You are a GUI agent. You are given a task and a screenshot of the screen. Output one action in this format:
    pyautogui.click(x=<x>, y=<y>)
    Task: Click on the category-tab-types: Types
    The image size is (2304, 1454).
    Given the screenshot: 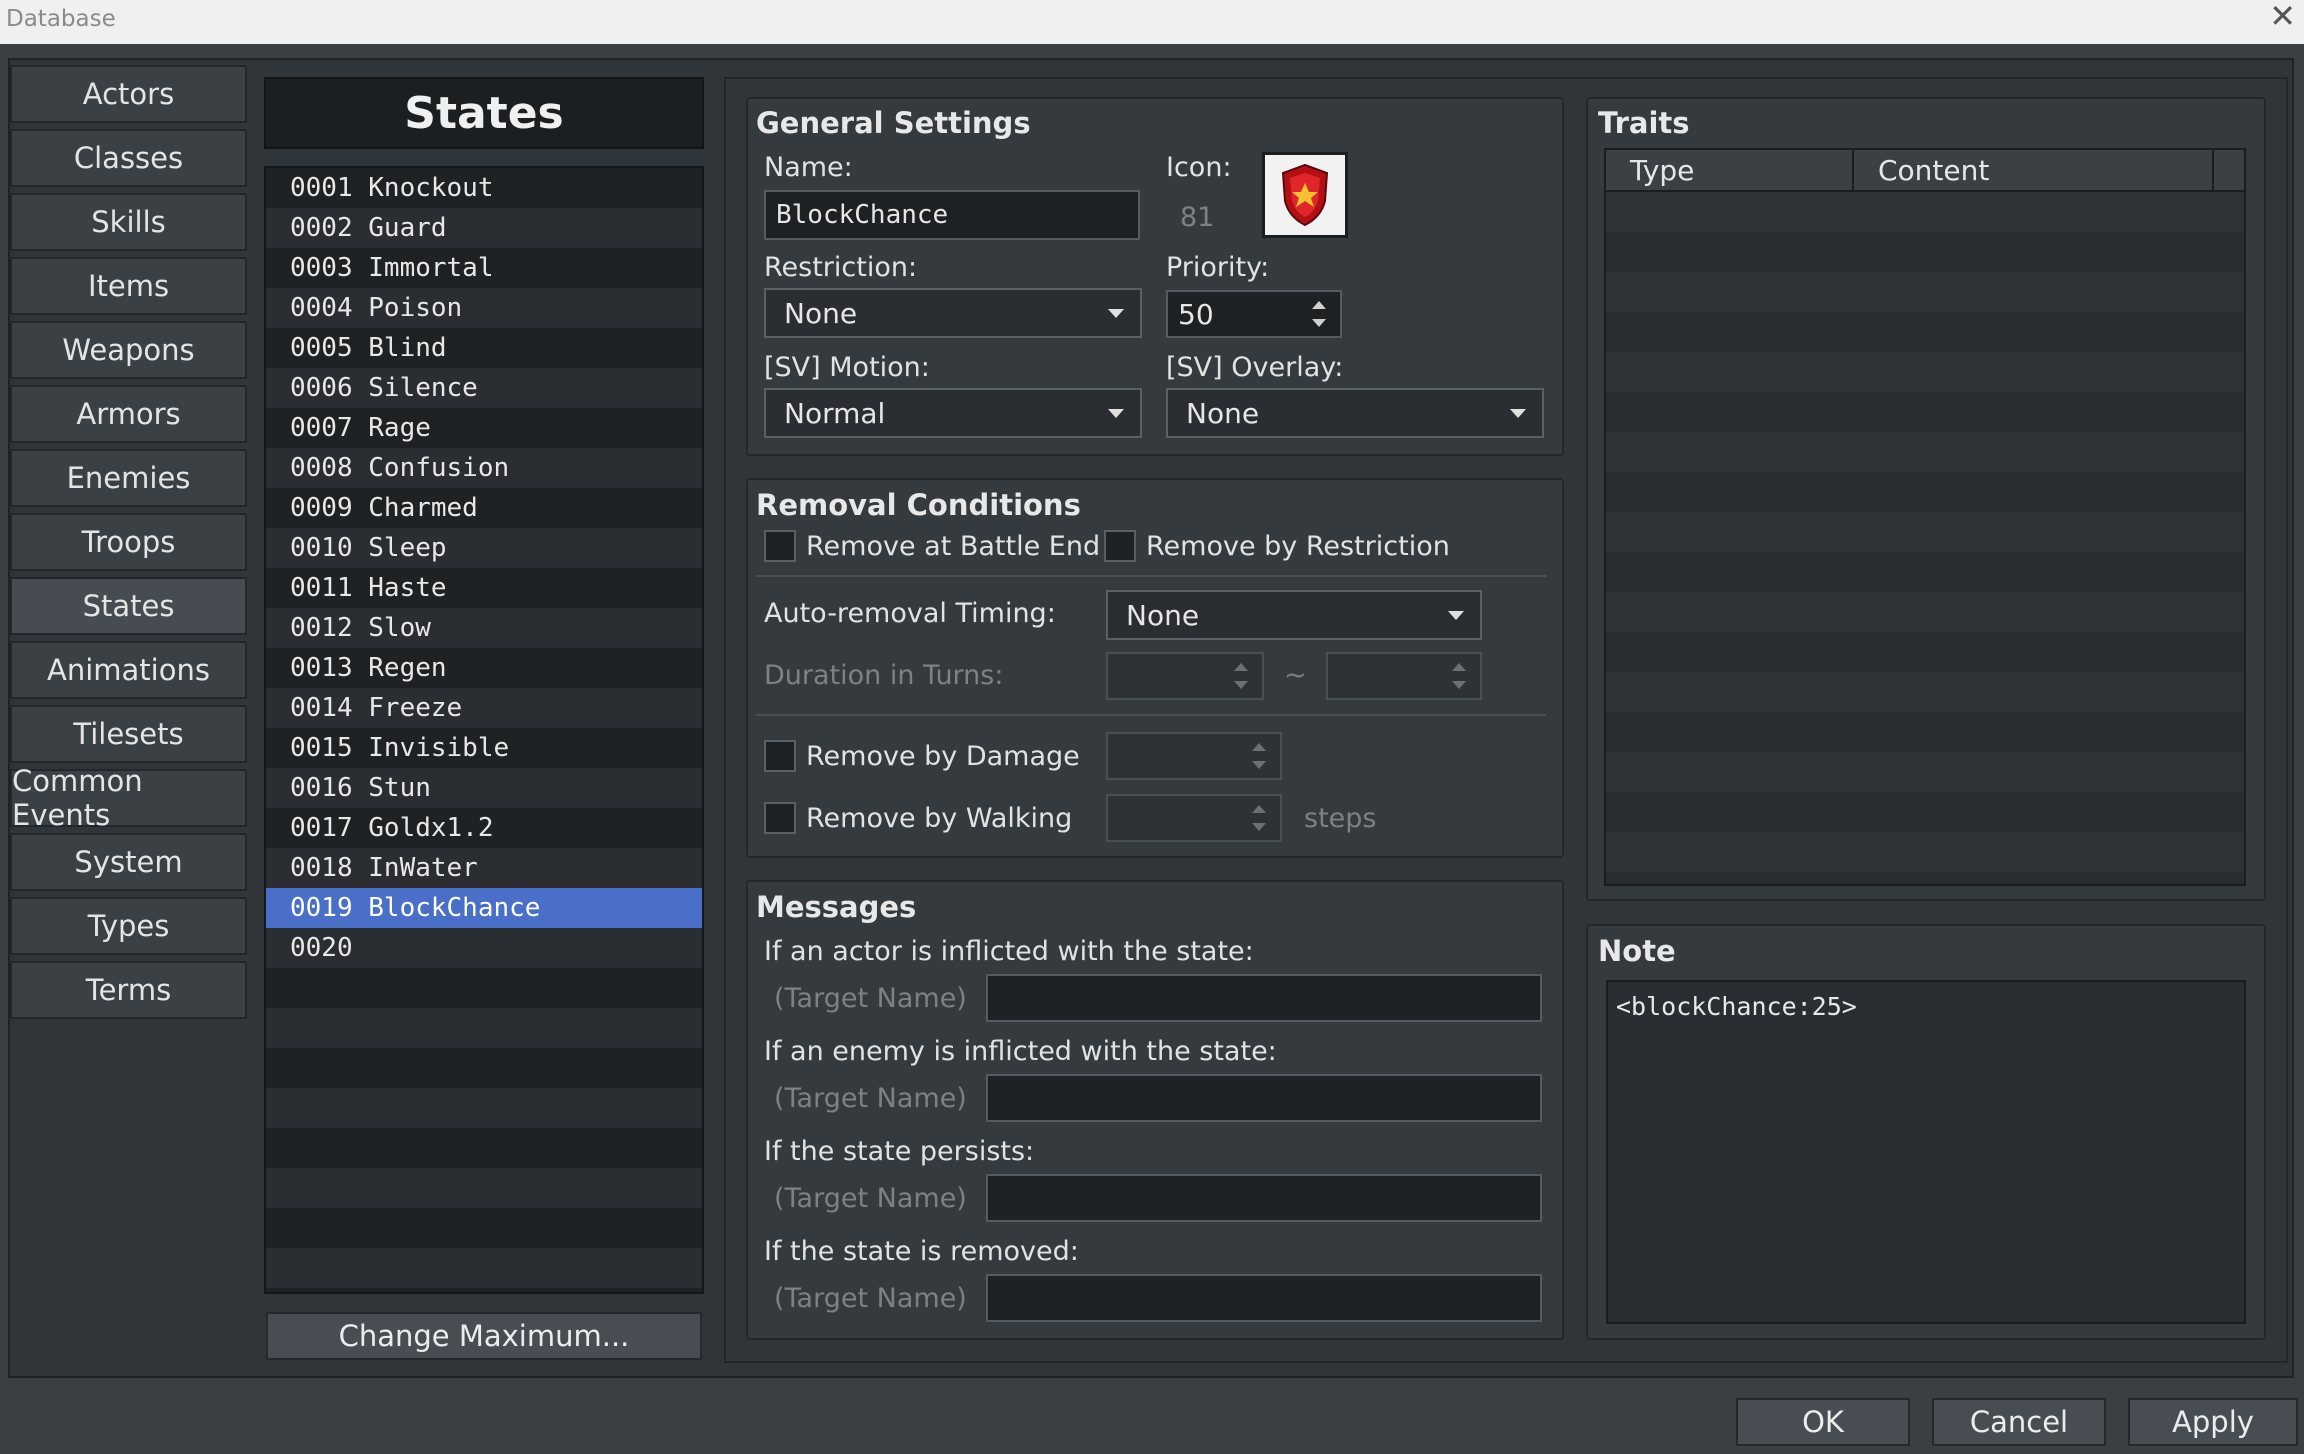 What is the action you would take?
    pyautogui.click(x=128, y=926)
    